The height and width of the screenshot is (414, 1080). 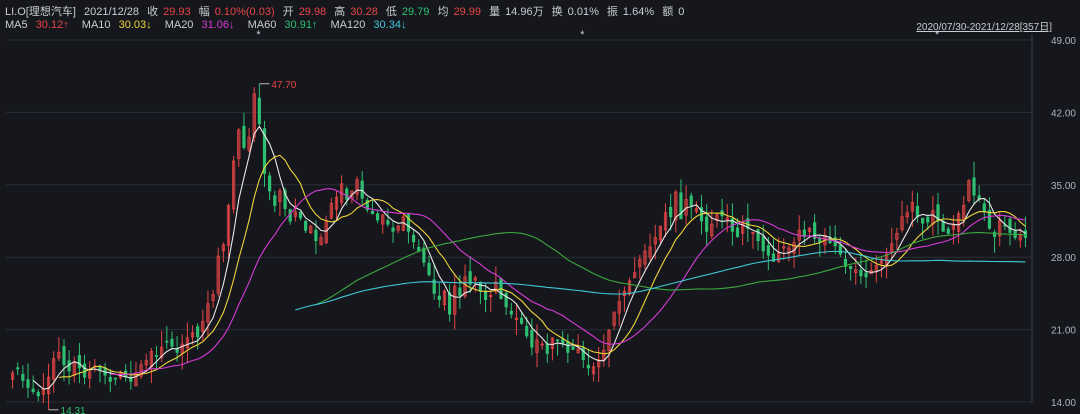 What do you see at coordinates (244, 12) in the screenshot?
I see `change-value: 0.10%(0.03)` at bounding box center [244, 12].